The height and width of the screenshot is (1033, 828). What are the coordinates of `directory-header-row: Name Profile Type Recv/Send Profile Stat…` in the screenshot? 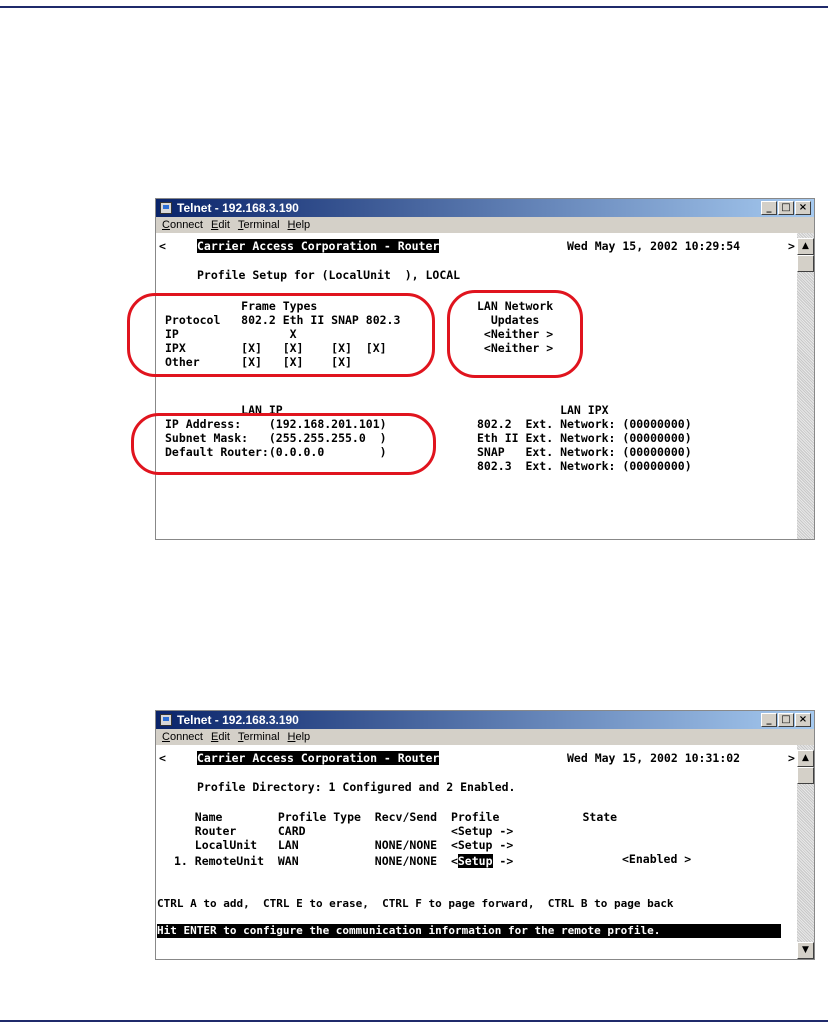 It's located at (396, 817).